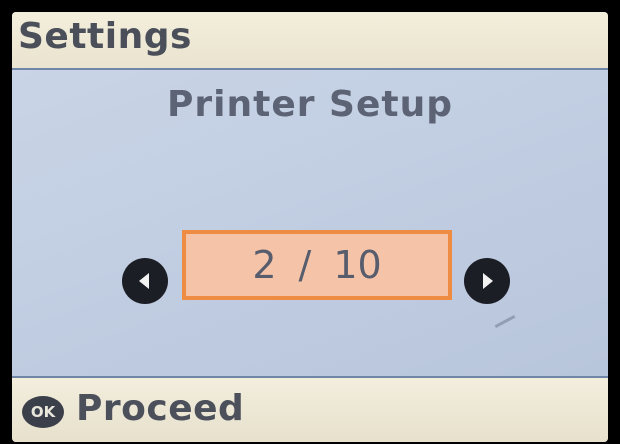  What do you see at coordinates (105, 36) in the screenshot?
I see `page-title: Settings` at bounding box center [105, 36].